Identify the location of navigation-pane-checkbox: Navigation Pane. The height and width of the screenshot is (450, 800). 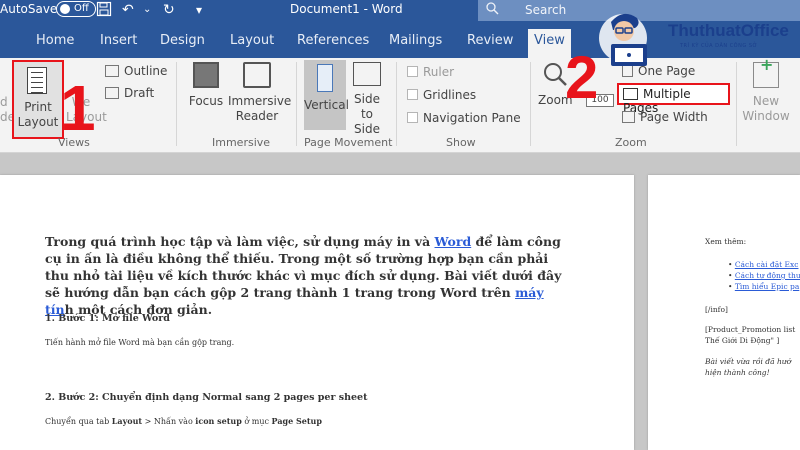
(464, 118).